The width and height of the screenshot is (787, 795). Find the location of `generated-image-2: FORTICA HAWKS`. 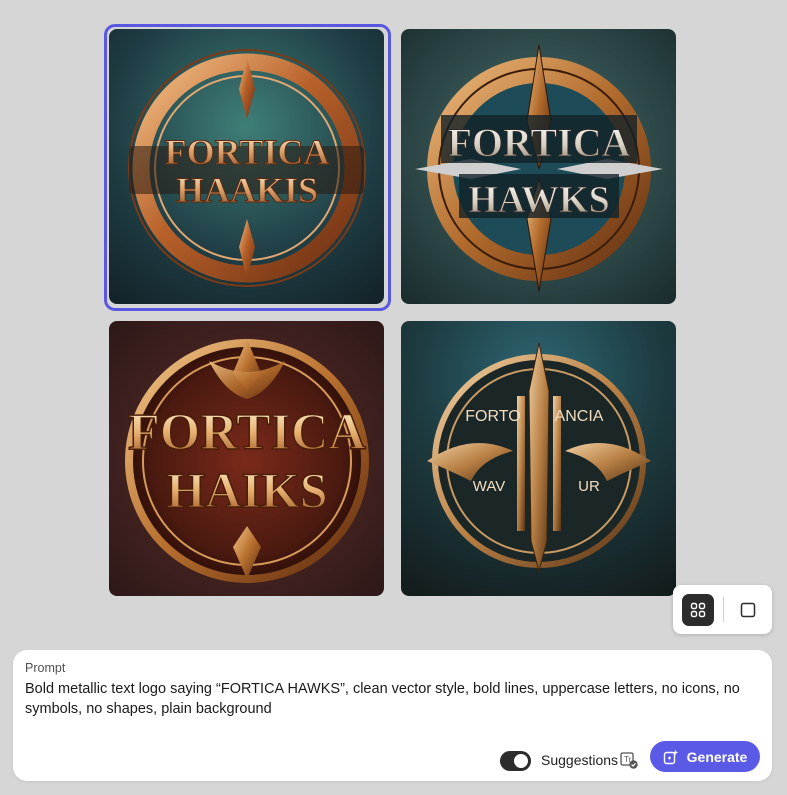

generated-image-2: FORTICA HAWKS is located at coordinates (538, 166).